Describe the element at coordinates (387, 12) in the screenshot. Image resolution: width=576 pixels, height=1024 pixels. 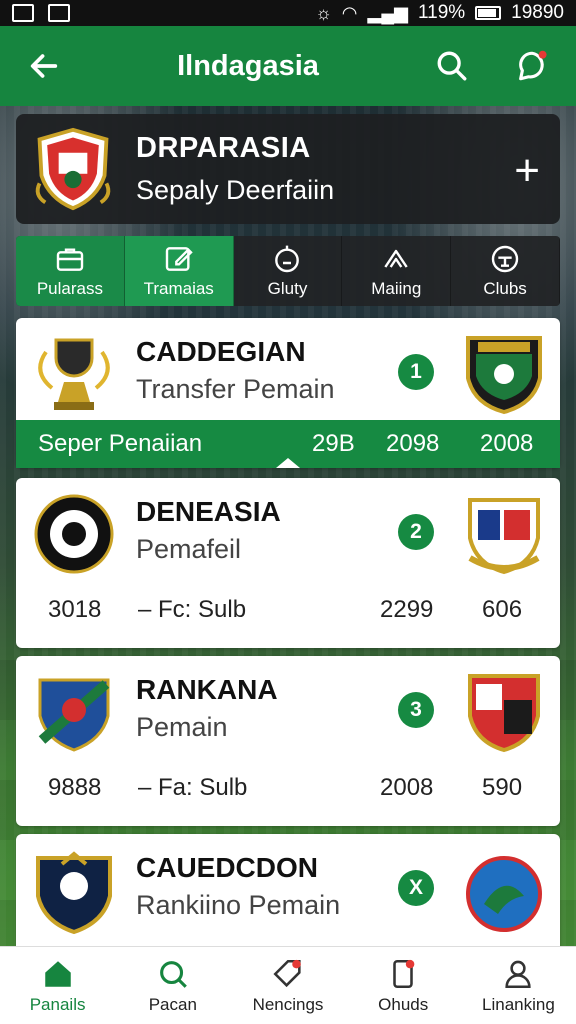
I see `signal-icon: ▂▄▆` at that location.